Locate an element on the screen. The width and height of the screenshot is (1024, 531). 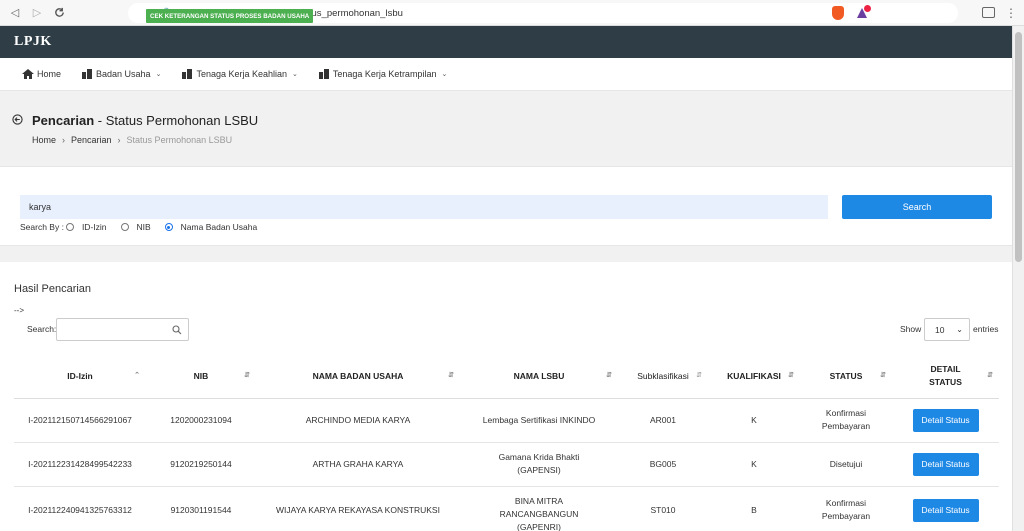
search-by-group: Search By : ID-Izin NIB Nama Badan Usaha is located at coordinates (144, 227).